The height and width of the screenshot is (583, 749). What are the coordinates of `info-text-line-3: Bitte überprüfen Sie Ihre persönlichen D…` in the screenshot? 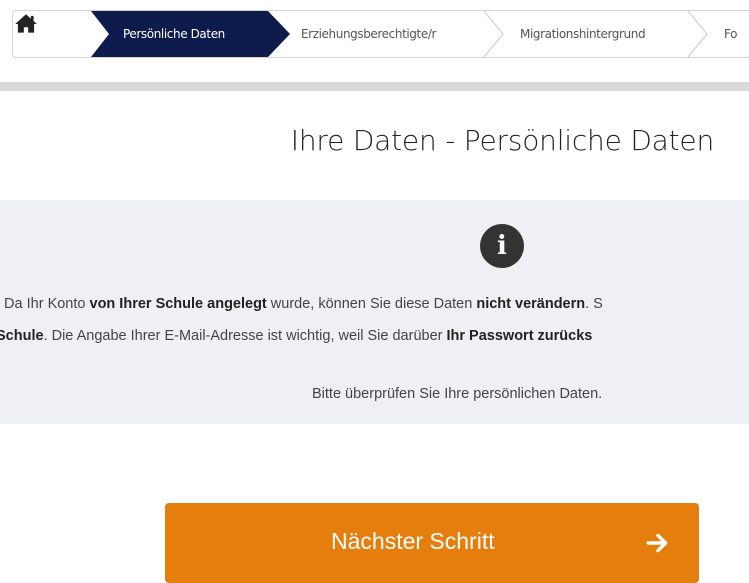 It's located at (457, 394).